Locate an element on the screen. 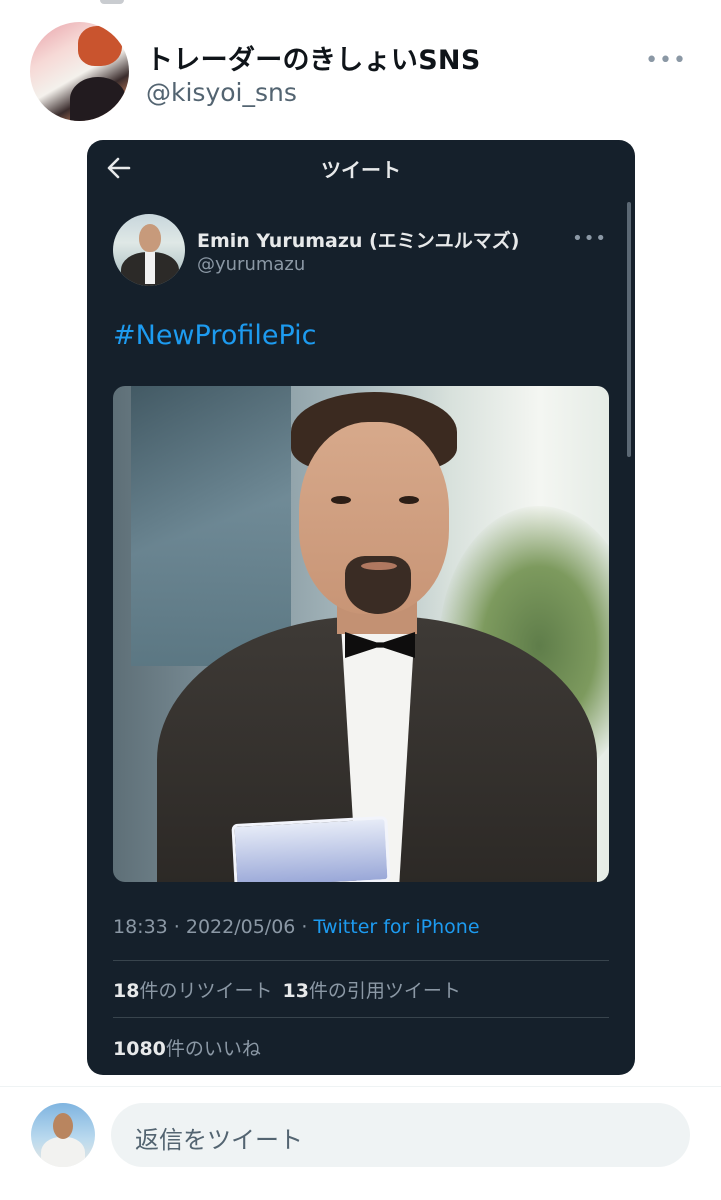  avatar-dress is located at coordinates (98, 99).